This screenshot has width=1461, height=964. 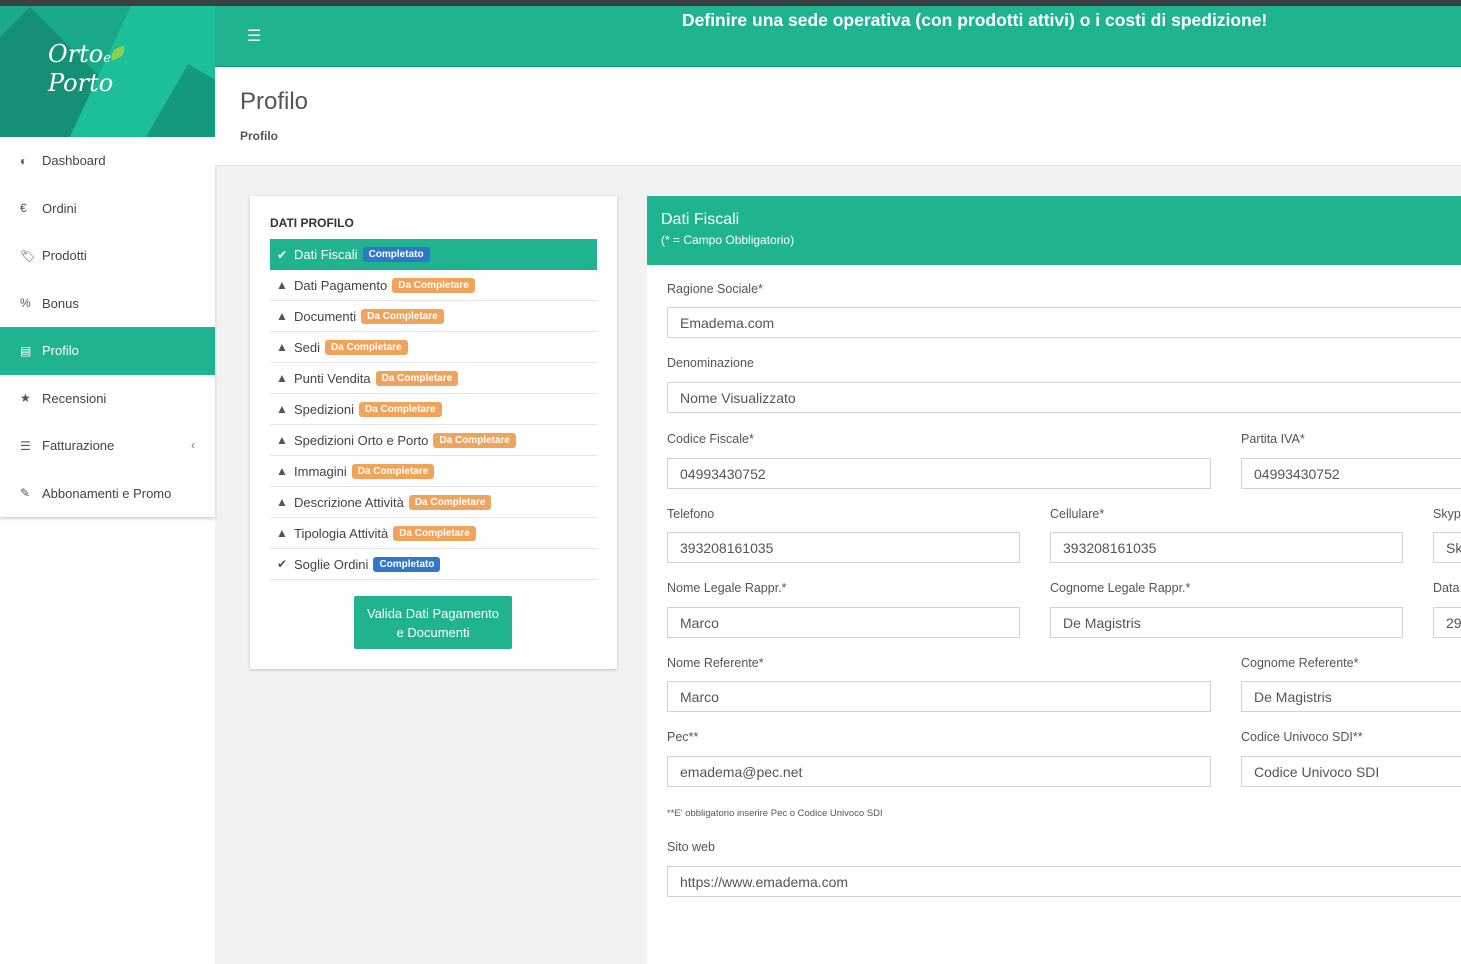 I want to click on validate-payment-documents-button: Valida Dati Pagamento e Documenti, so click(x=433, y=622).